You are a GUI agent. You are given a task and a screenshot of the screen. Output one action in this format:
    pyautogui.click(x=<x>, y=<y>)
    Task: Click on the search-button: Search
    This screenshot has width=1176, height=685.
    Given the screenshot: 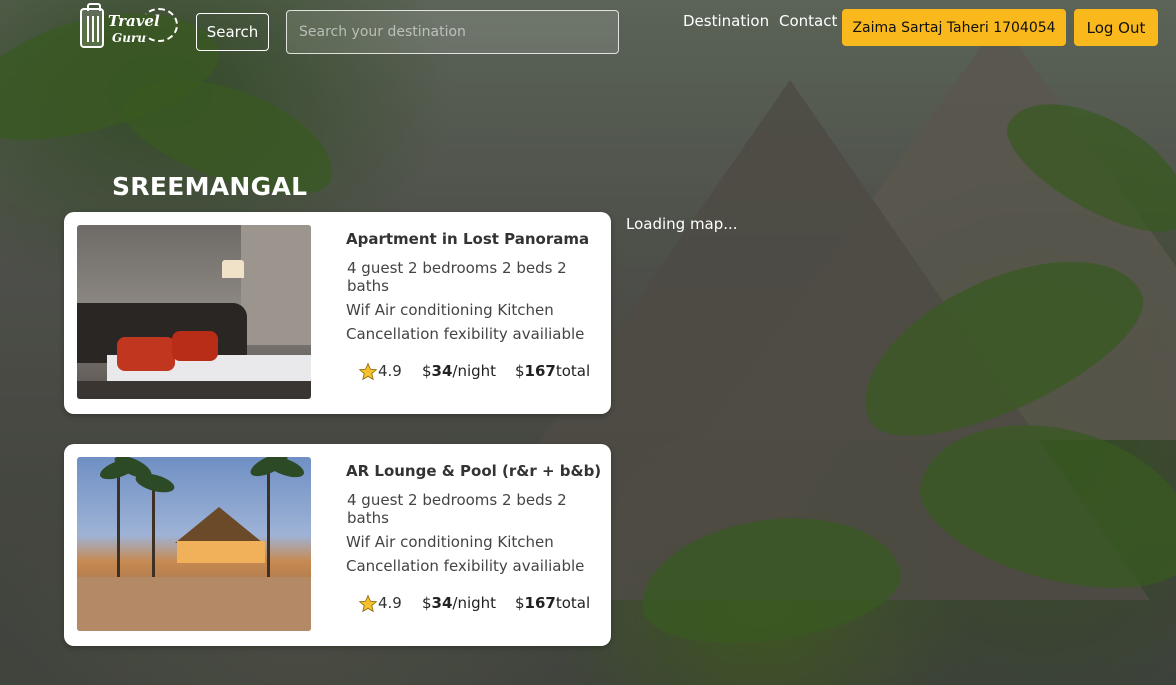 What is the action you would take?
    pyautogui.click(x=232, y=32)
    